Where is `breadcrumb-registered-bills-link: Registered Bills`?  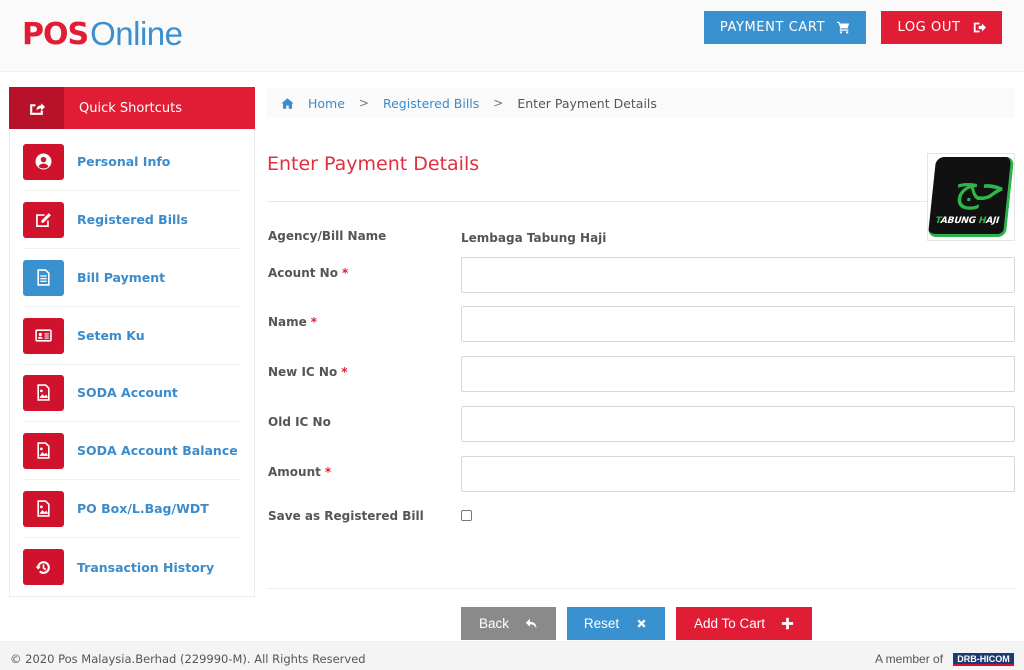 breadcrumb-registered-bills-link: Registered Bills is located at coordinates (431, 103).